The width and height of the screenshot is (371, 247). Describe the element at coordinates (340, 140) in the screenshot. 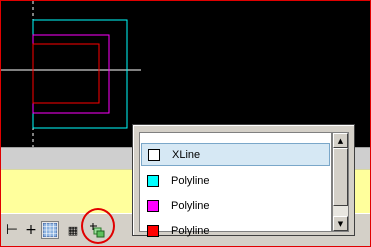

I see `scroll-up-icon: ▲` at that location.